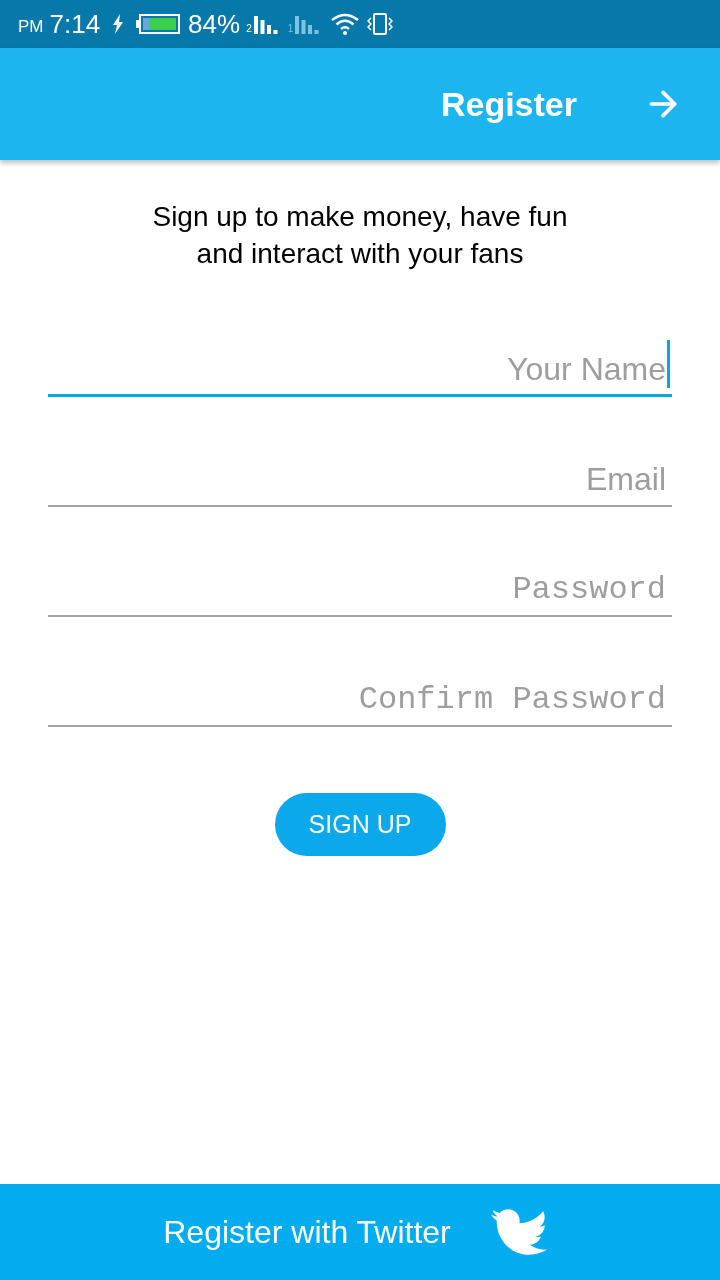  Describe the element at coordinates (360, 368) in the screenshot. I see `input-field: Your Name` at that location.